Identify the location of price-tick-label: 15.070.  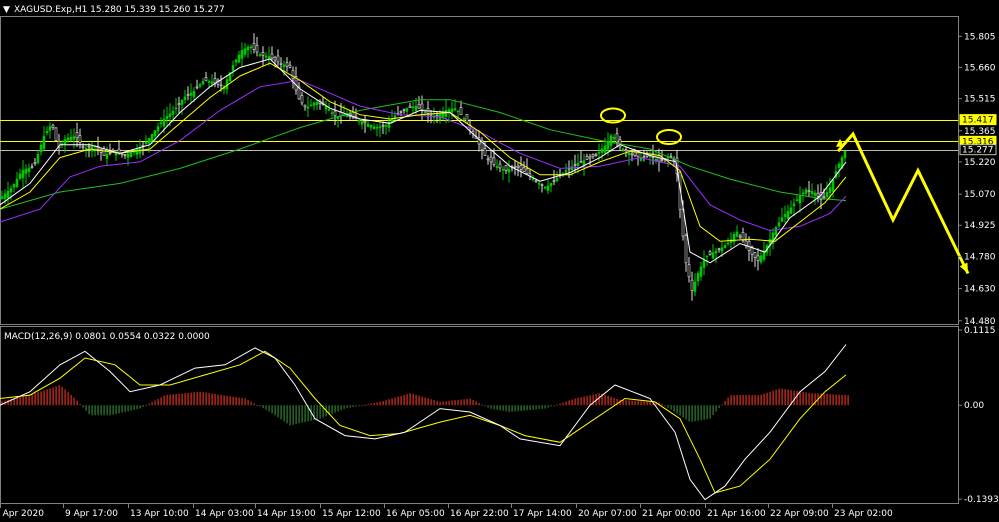
(980, 195).